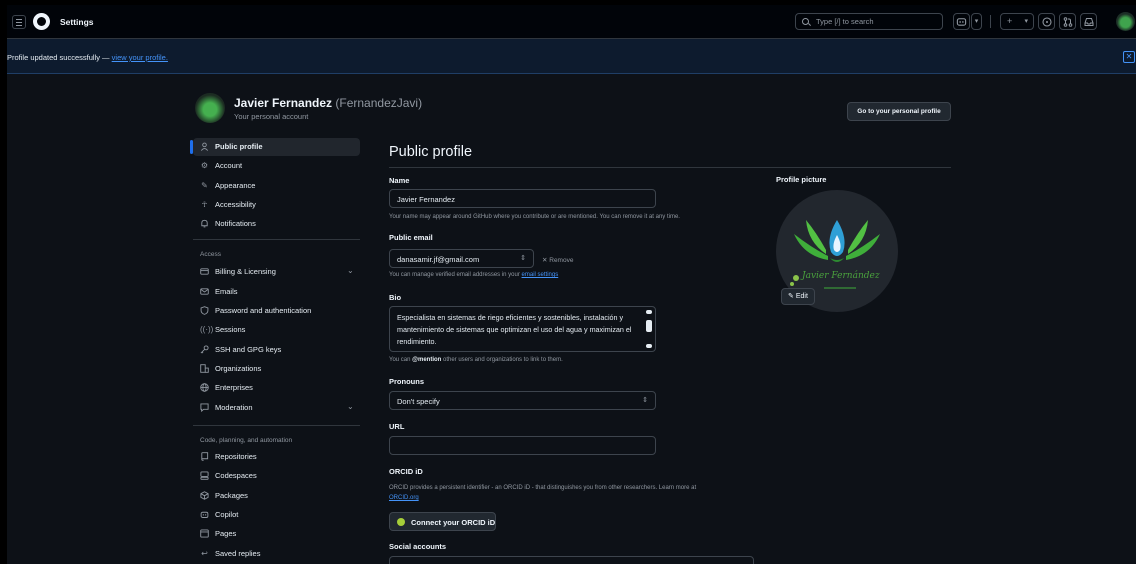 The height and width of the screenshot is (564, 1136). What do you see at coordinates (275, 147) in the screenshot?
I see `sidebar-item-public-profile: Public profile` at bounding box center [275, 147].